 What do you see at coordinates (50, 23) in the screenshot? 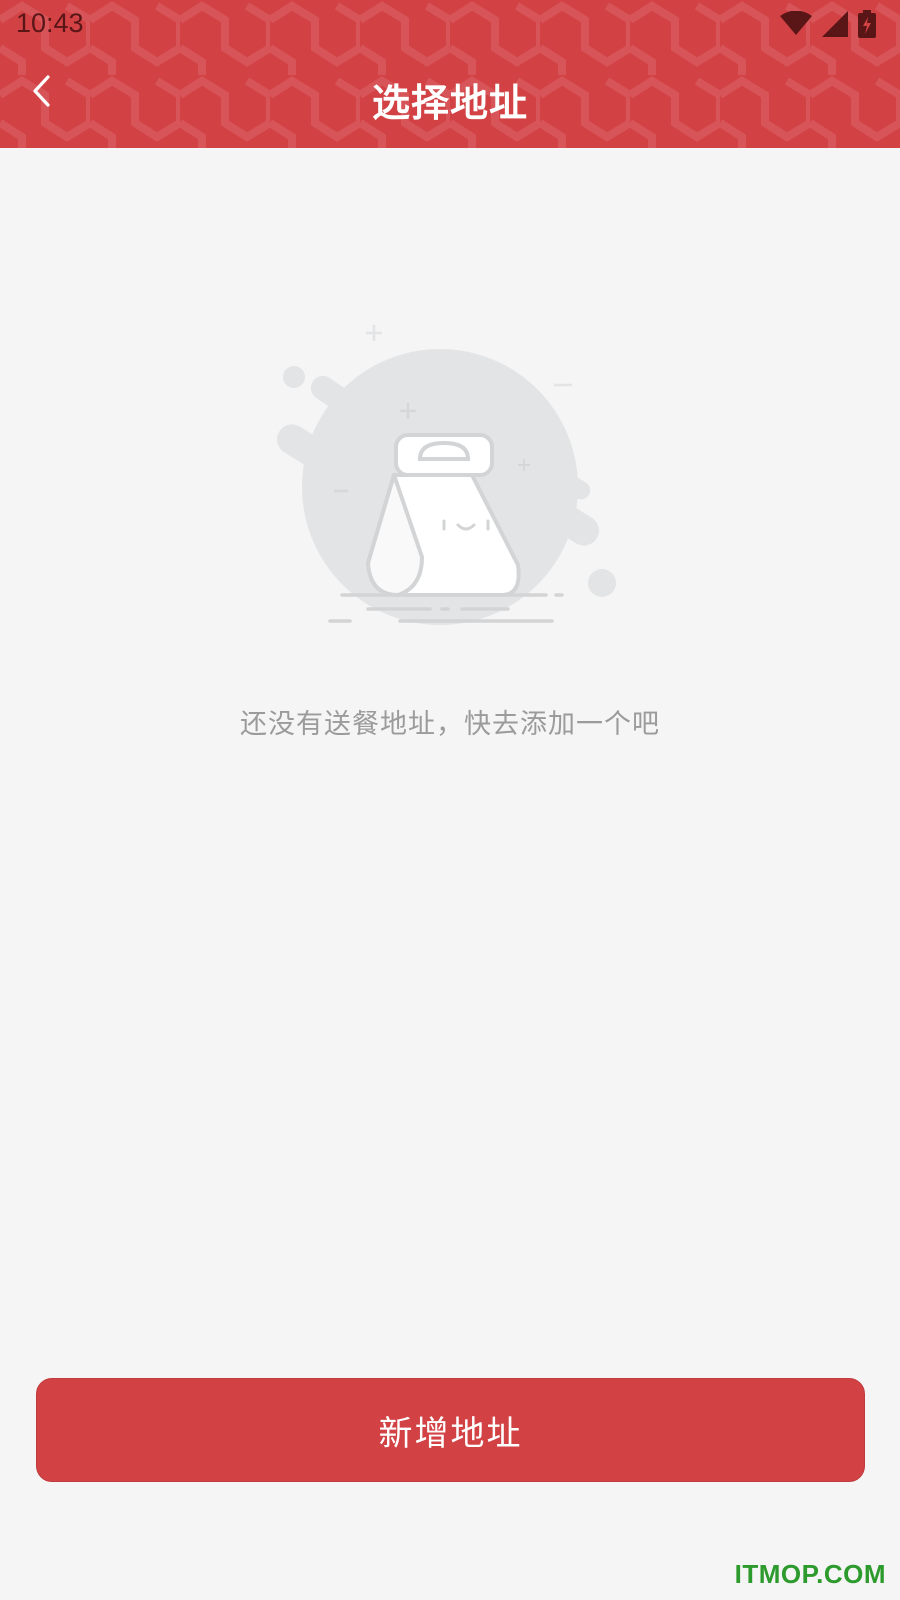
I see `status-time: 10:43` at bounding box center [50, 23].